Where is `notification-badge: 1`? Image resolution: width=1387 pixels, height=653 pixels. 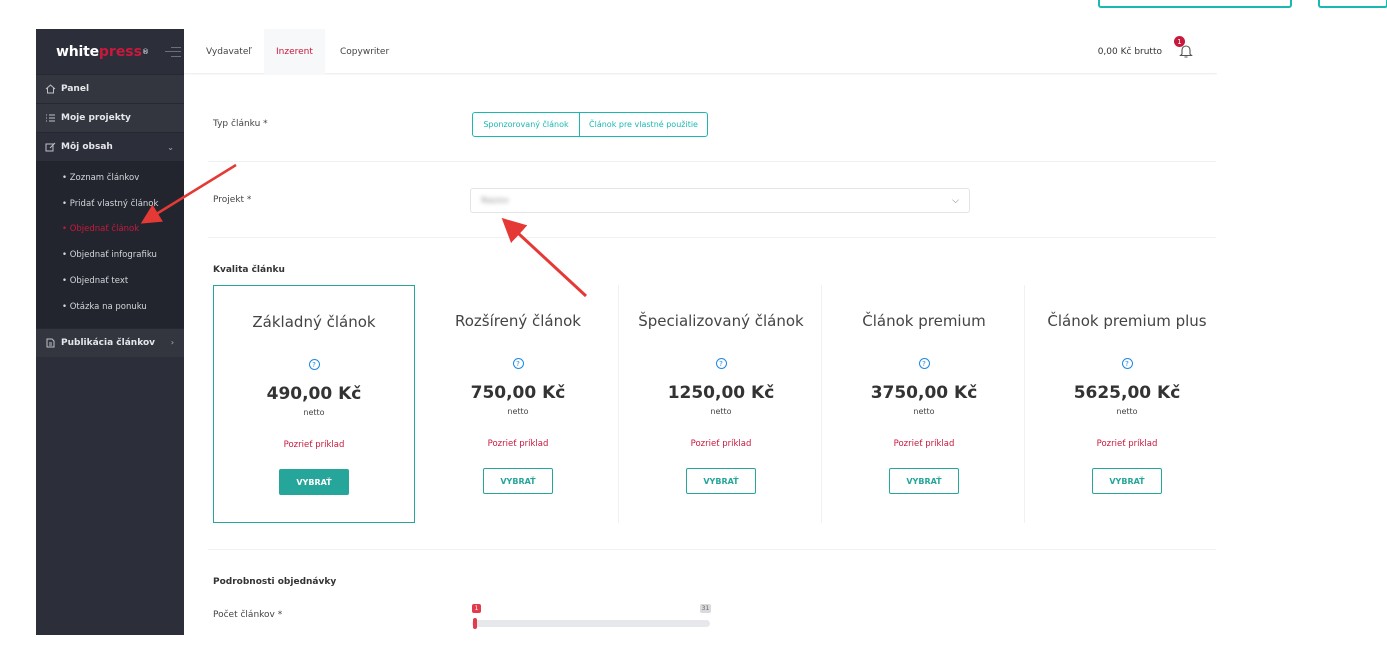 notification-badge: 1 is located at coordinates (1179, 41).